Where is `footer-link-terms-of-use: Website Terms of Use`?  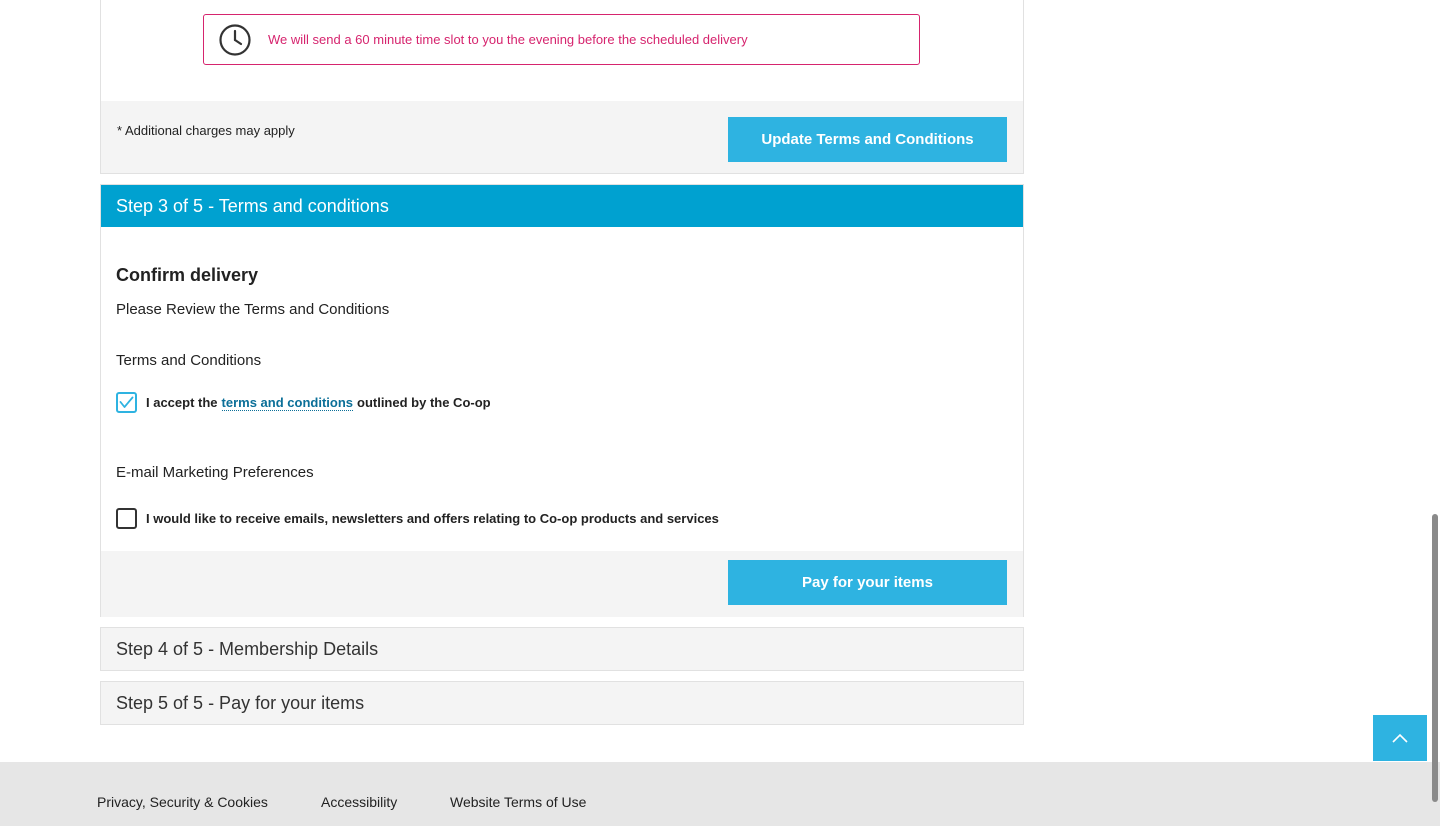 footer-link-terms-of-use: Website Terms of Use is located at coordinates (518, 802).